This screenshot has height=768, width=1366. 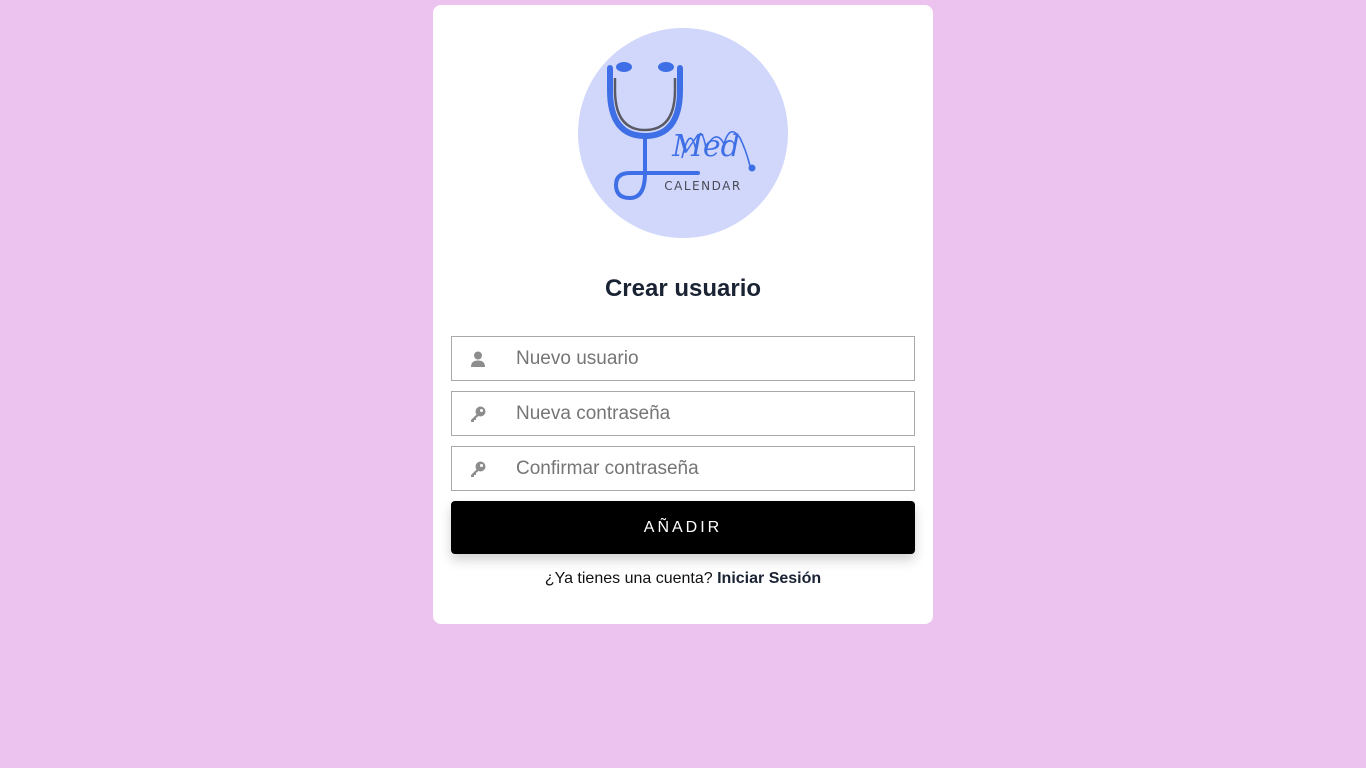 What do you see at coordinates (705, 146) in the screenshot?
I see `logo-script-text: Med` at bounding box center [705, 146].